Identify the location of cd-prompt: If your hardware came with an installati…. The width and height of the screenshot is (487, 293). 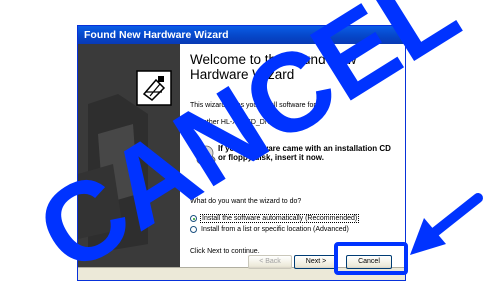
(304, 153).